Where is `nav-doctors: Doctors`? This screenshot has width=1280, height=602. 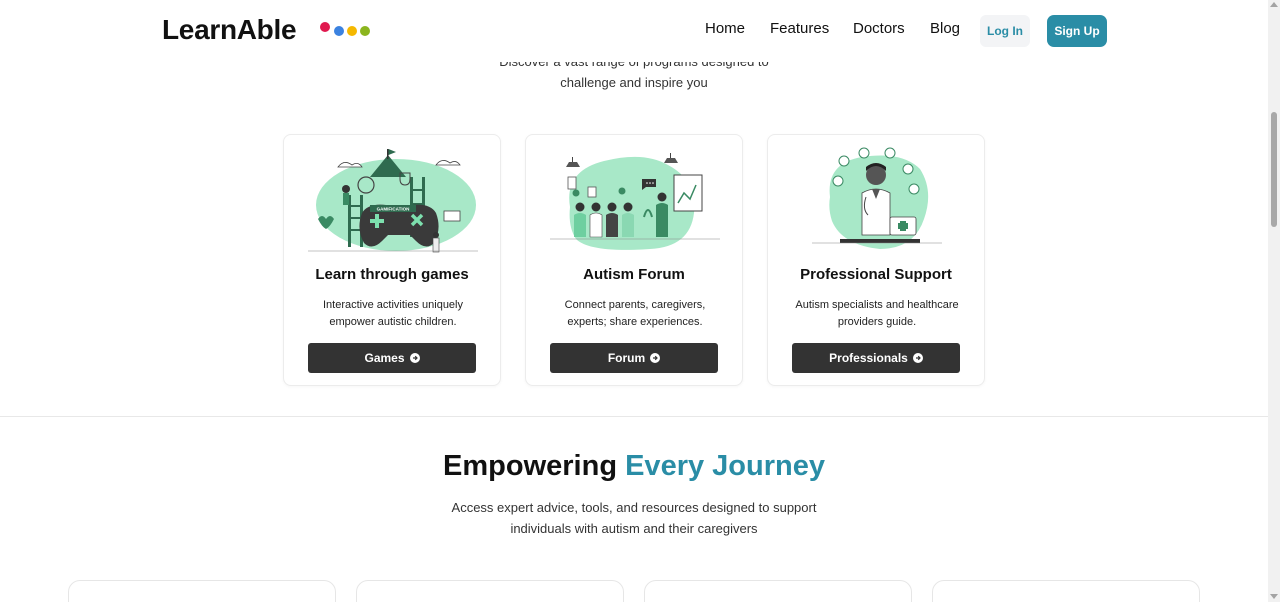 nav-doctors: Doctors is located at coordinates (879, 28).